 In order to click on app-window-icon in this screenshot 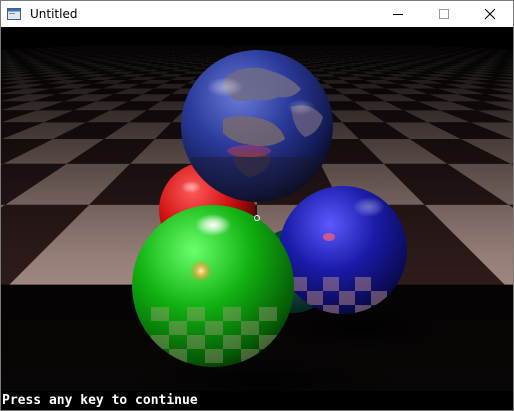, I will do `click(14, 14)`.